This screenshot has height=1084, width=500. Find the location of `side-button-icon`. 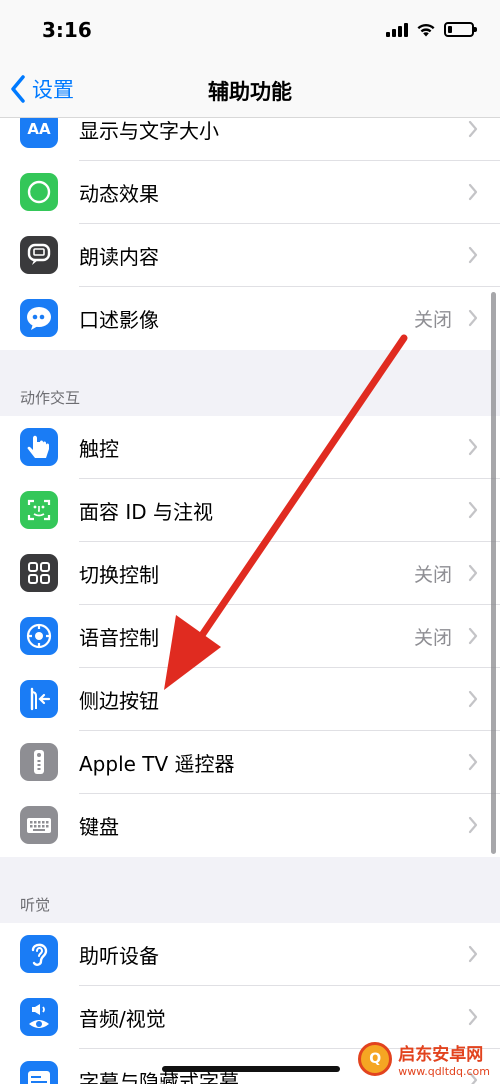

side-button-icon is located at coordinates (39, 699).